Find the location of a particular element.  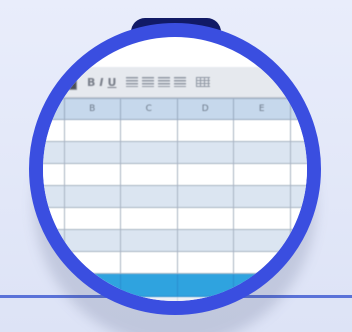

align-justify-icon is located at coordinates (180, 82).